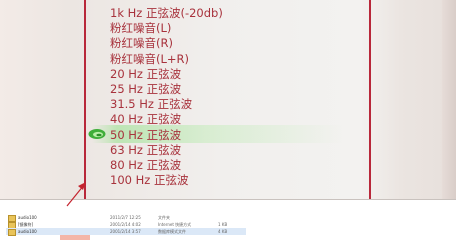 The height and width of the screenshot is (240, 456). What do you see at coordinates (85, 100) in the screenshot?
I see `left-border-line` at bounding box center [85, 100].